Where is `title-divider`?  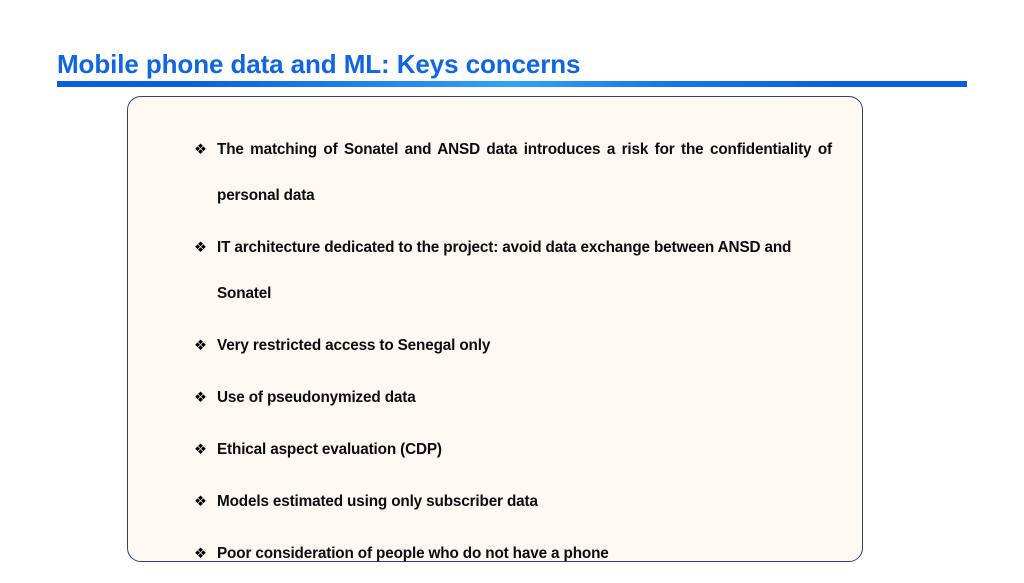 title-divider is located at coordinates (512, 84).